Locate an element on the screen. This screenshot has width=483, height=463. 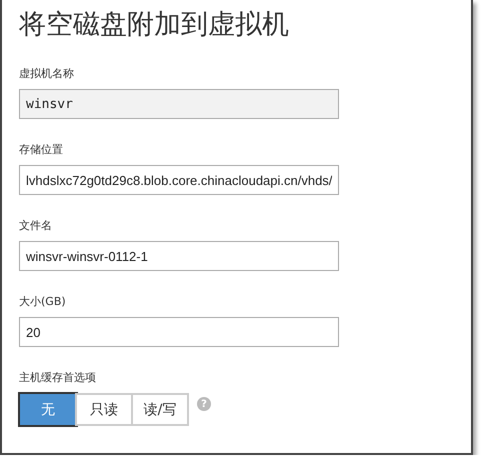
field-label: 存储位置 is located at coordinates (41, 150).